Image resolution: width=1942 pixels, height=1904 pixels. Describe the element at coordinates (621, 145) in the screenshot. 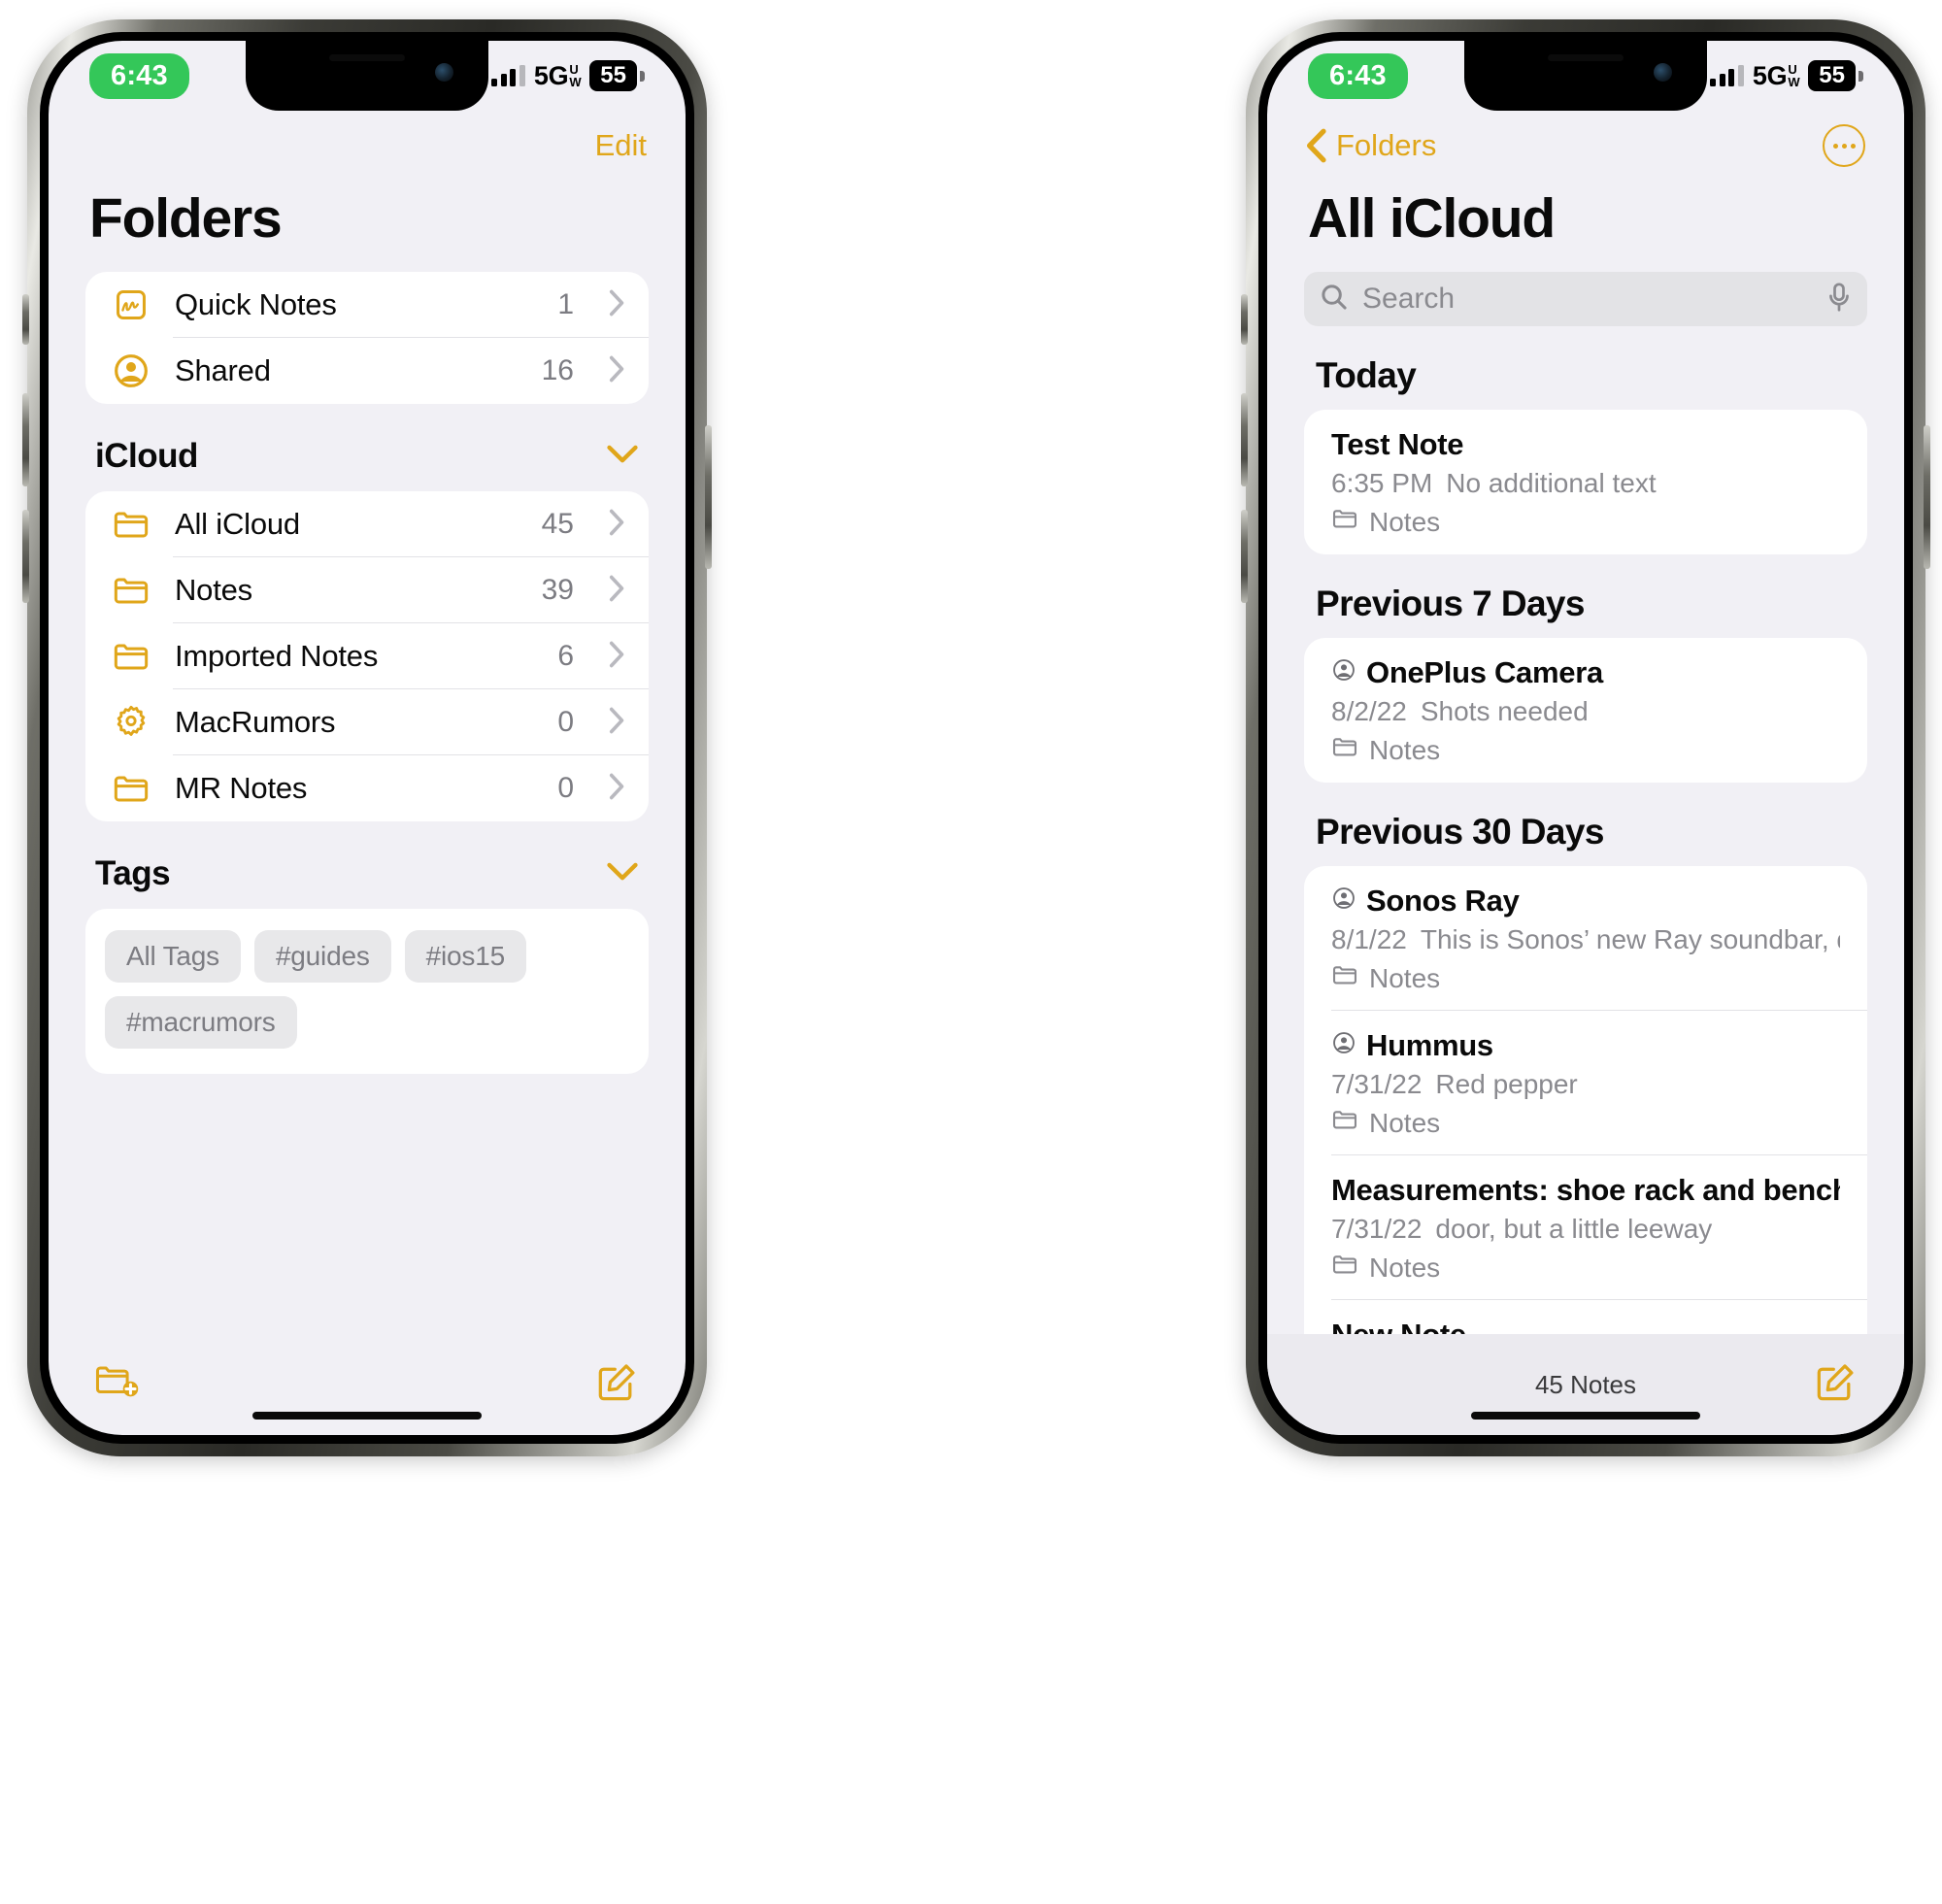

I see `edit-button: Edit` at that location.